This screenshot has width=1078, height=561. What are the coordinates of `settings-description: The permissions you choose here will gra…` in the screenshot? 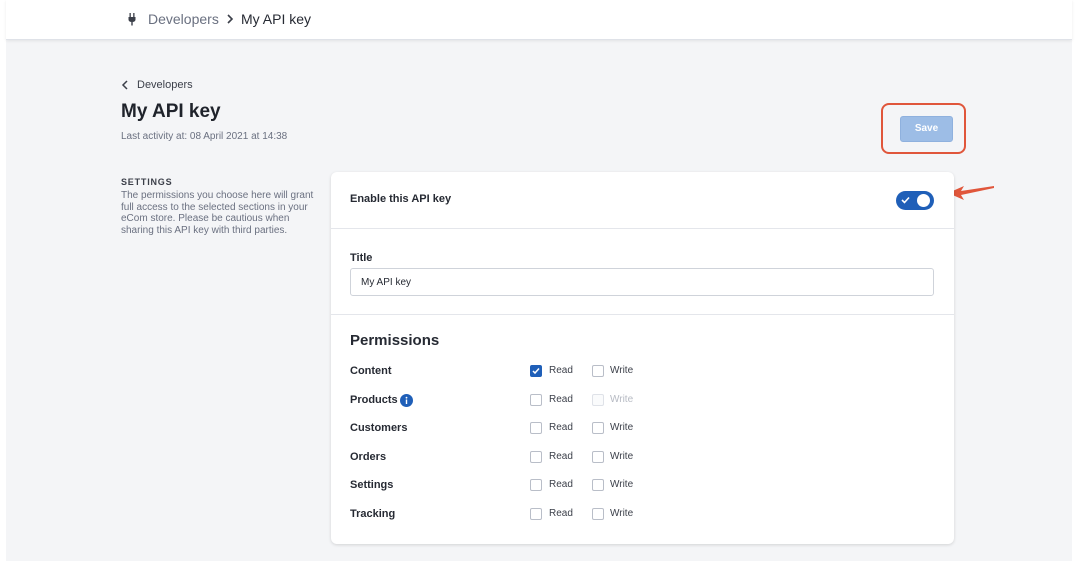 It's located at (217, 213).